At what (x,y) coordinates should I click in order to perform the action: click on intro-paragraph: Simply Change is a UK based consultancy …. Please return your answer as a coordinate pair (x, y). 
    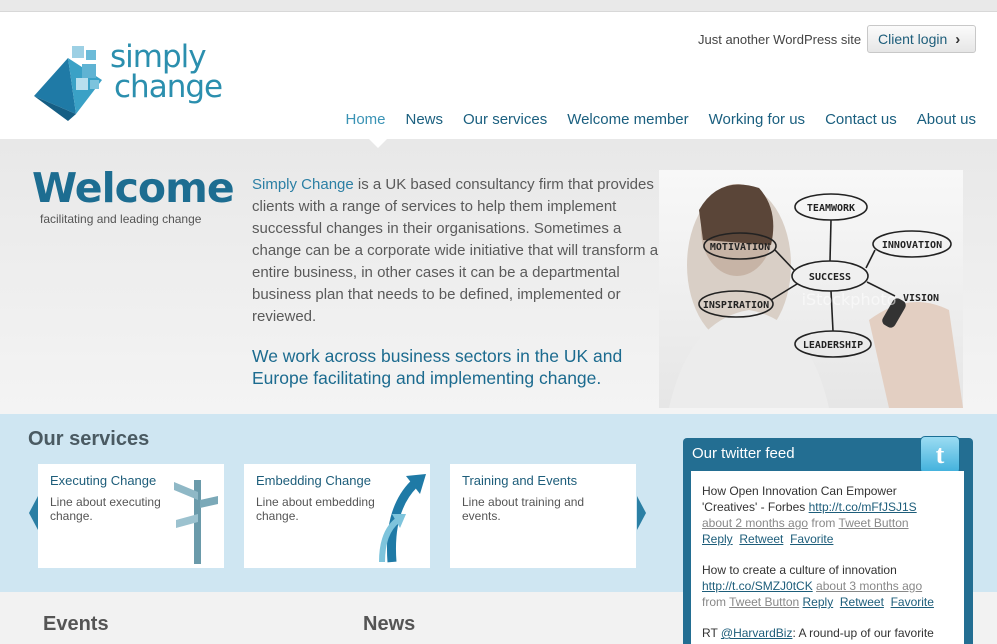
    Looking at the image, I should click on (459, 251).